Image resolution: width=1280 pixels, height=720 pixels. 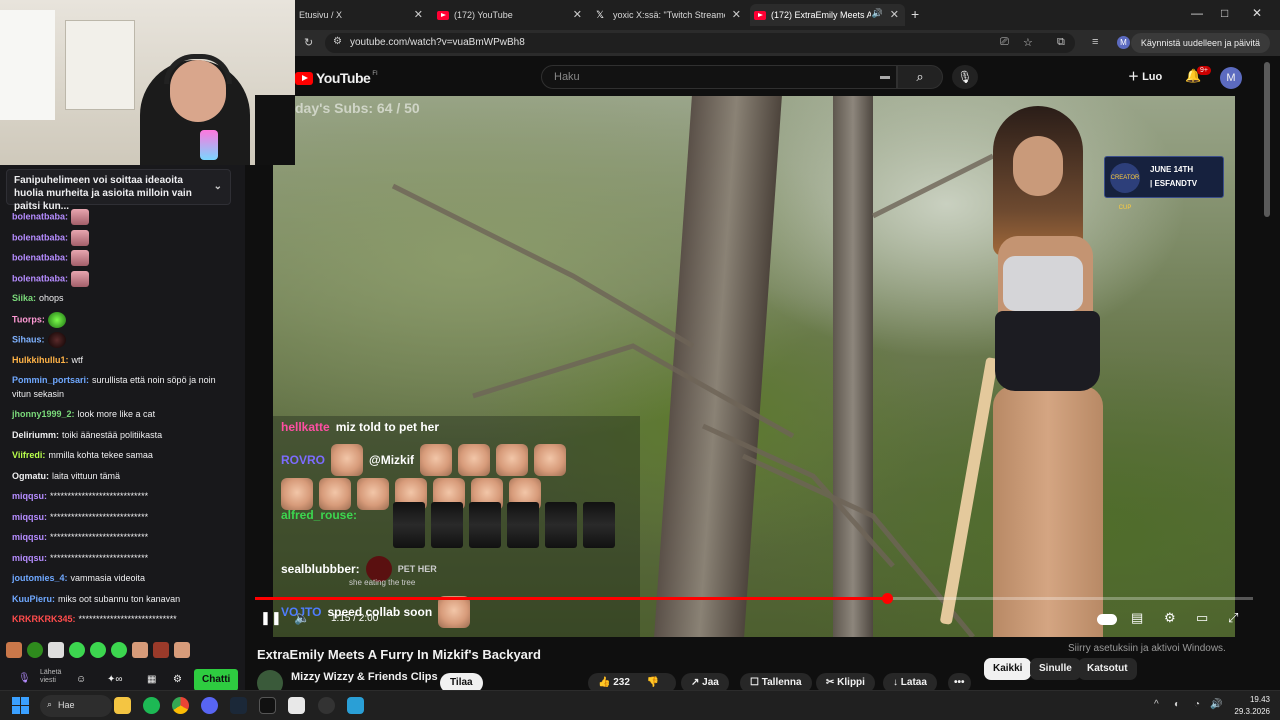 What do you see at coordinates (308, 42) in the screenshot?
I see `reload-icon: ↻` at bounding box center [308, 42].